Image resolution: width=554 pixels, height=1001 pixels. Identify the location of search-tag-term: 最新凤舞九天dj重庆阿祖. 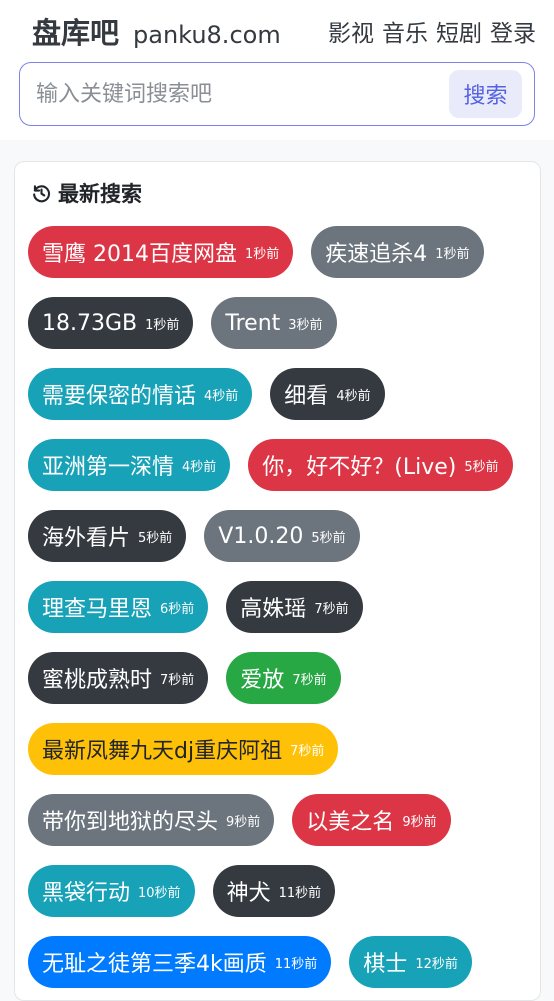
(162, 751).